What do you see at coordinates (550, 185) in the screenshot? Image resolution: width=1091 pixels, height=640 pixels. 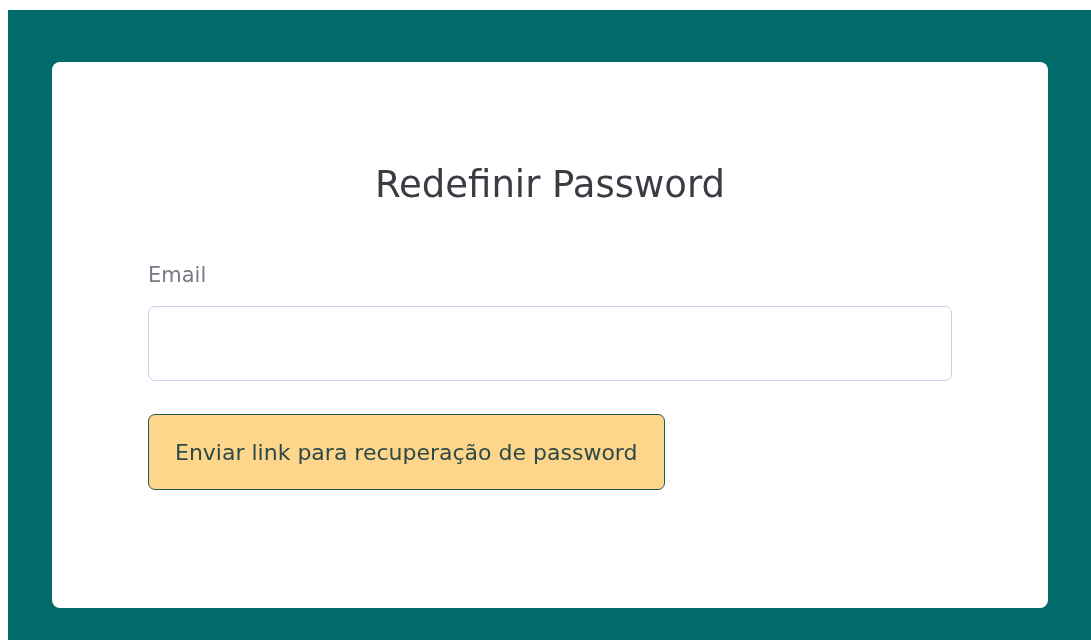 I see `form-title: Redefinir Password` at bounding box center [550, 185].